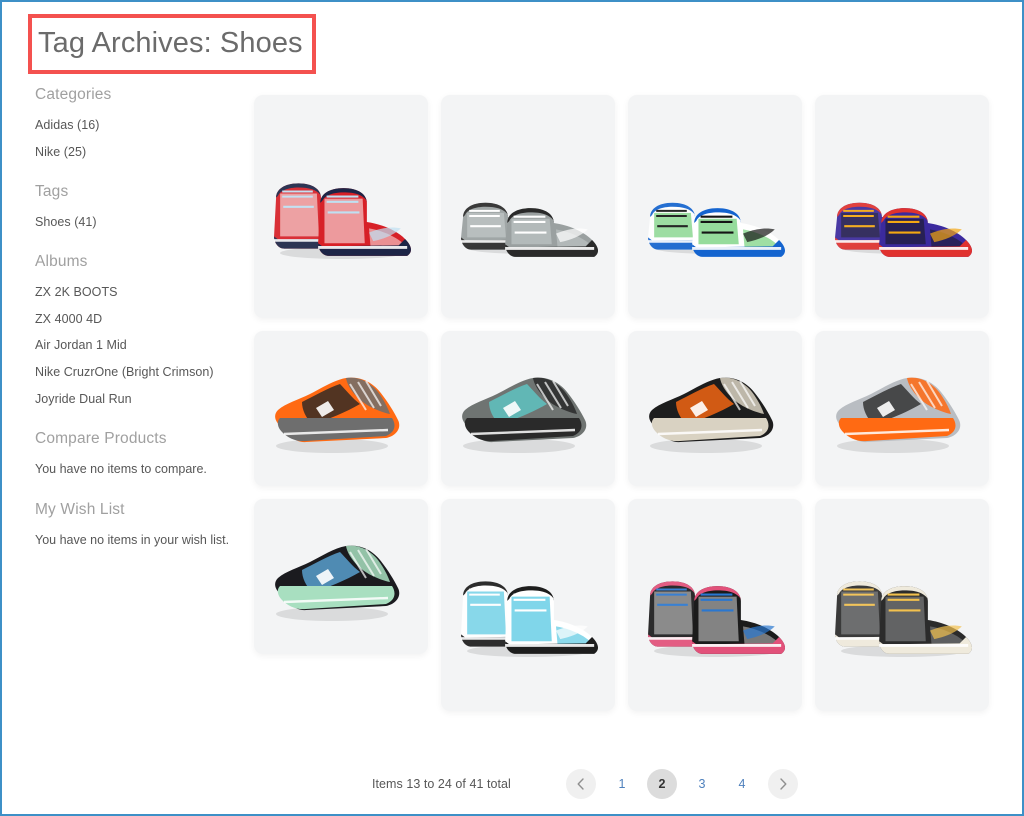 The image size is (1024, 816). Describe the element at coordinates (133, 207) in the screenshot. I see `sidebar-block-tags: Tags Shoes (41)` at that location.